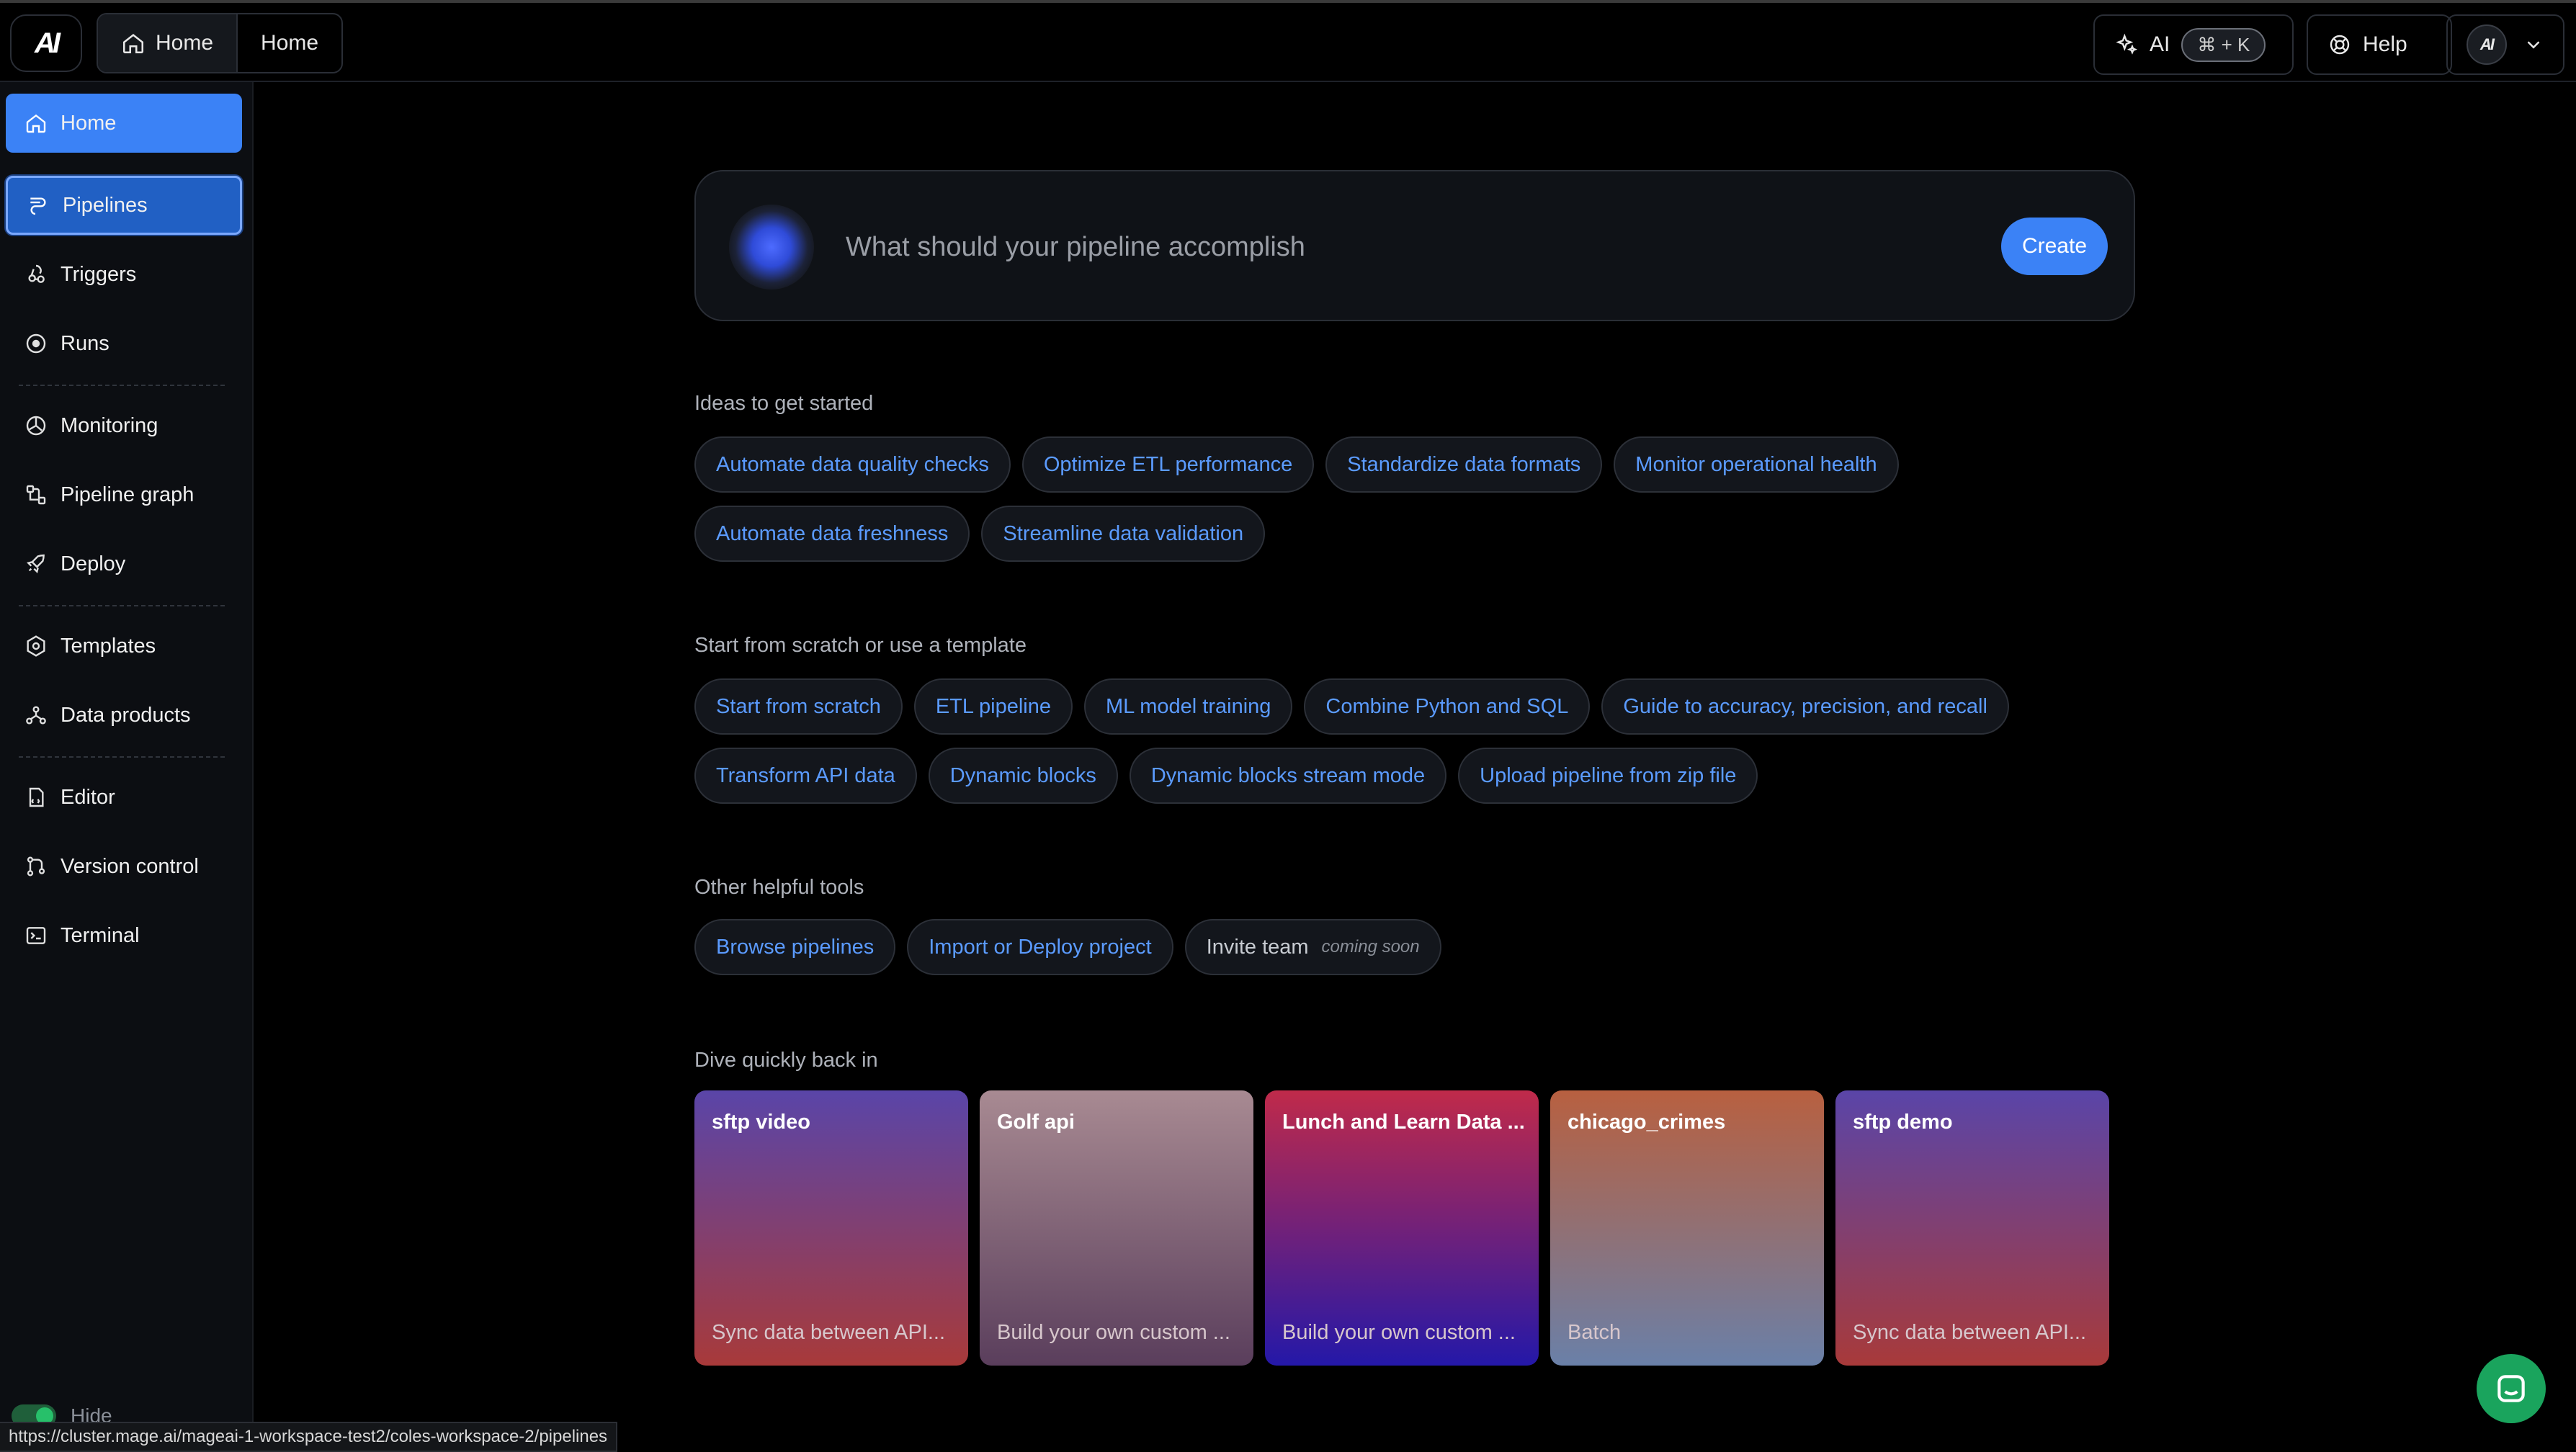 The height and width of the screenshot is (1452, 2576). I want to click on pipeline-prompt-box: Create, so click(1414, 245).